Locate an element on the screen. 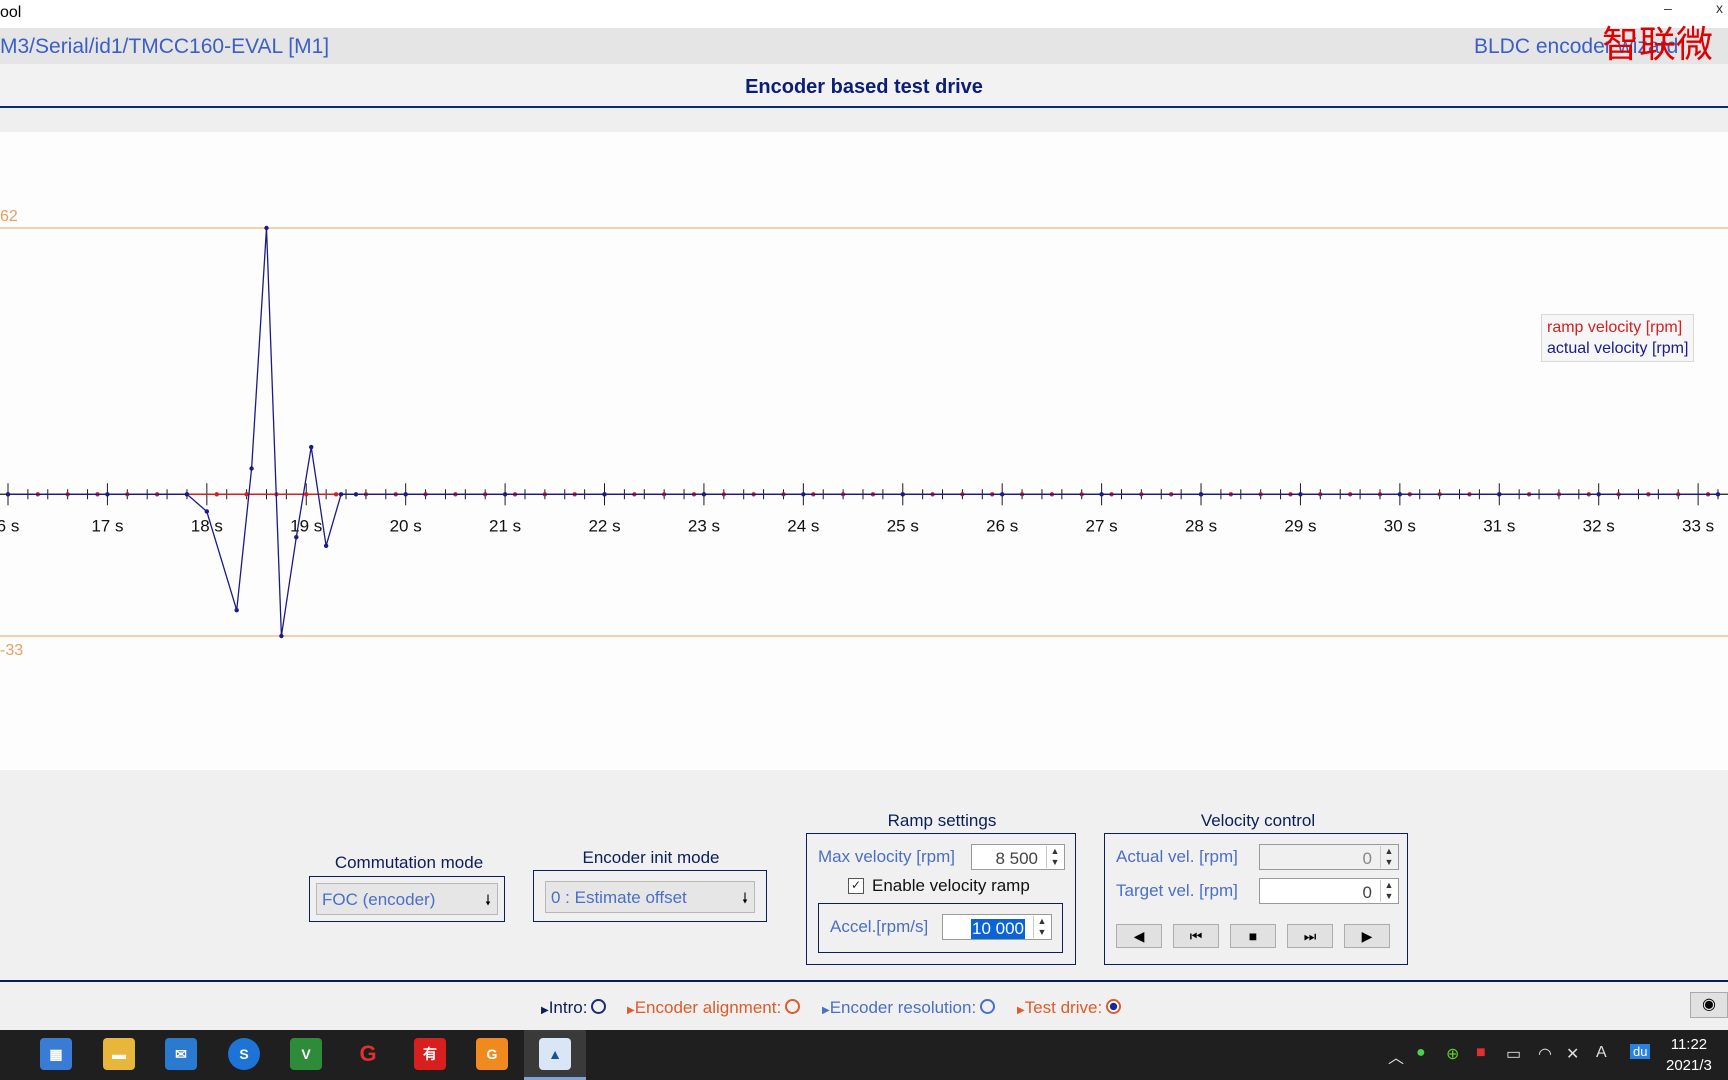  nav-encoder-resolution: ▶Encoder resolution: is located at coordinates (909, 1008).